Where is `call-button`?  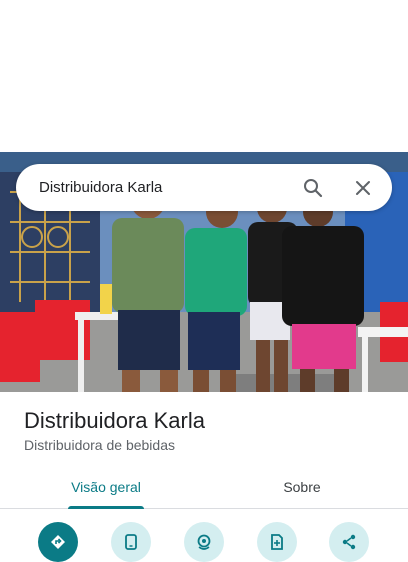
call-button is located at coordinates (131, 542).